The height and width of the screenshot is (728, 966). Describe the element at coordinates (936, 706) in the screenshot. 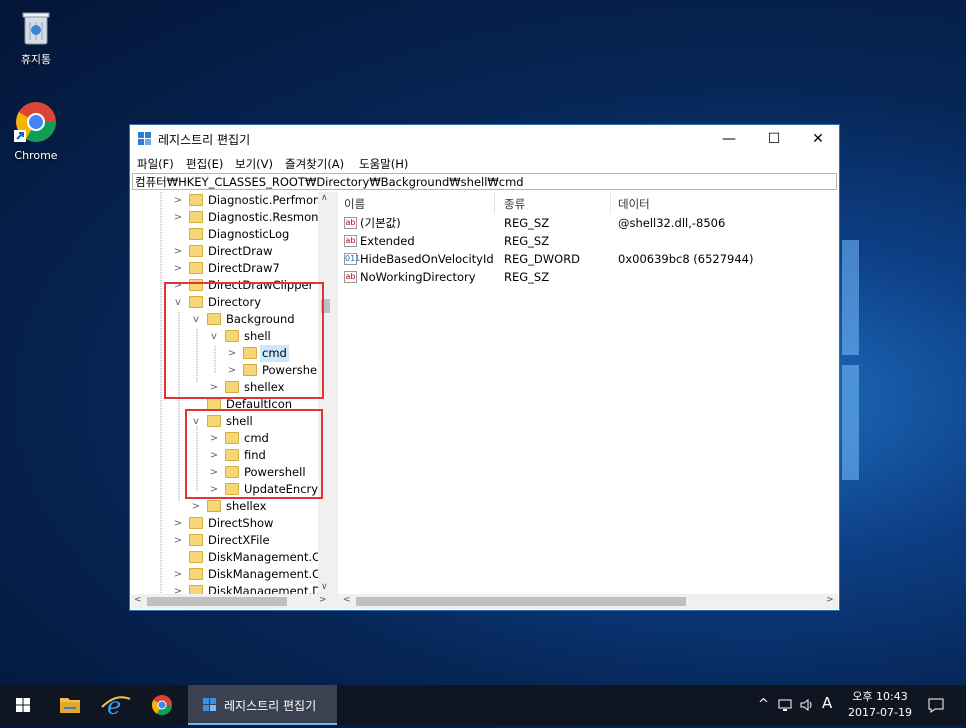

I see `action-center-icon` at that location.